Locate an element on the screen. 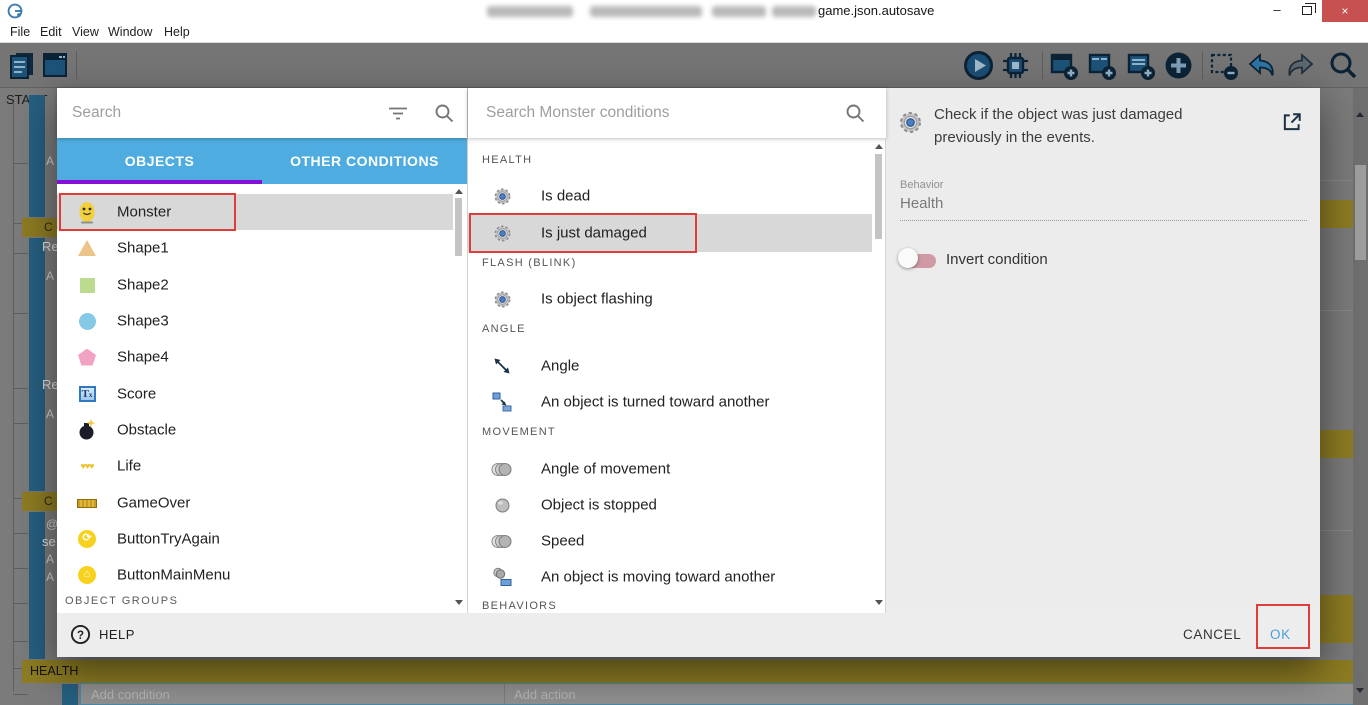 The width and height of the screenshot is (1368, 705). condition-label: An object is moving toward another is located at coordinates (658, 577).